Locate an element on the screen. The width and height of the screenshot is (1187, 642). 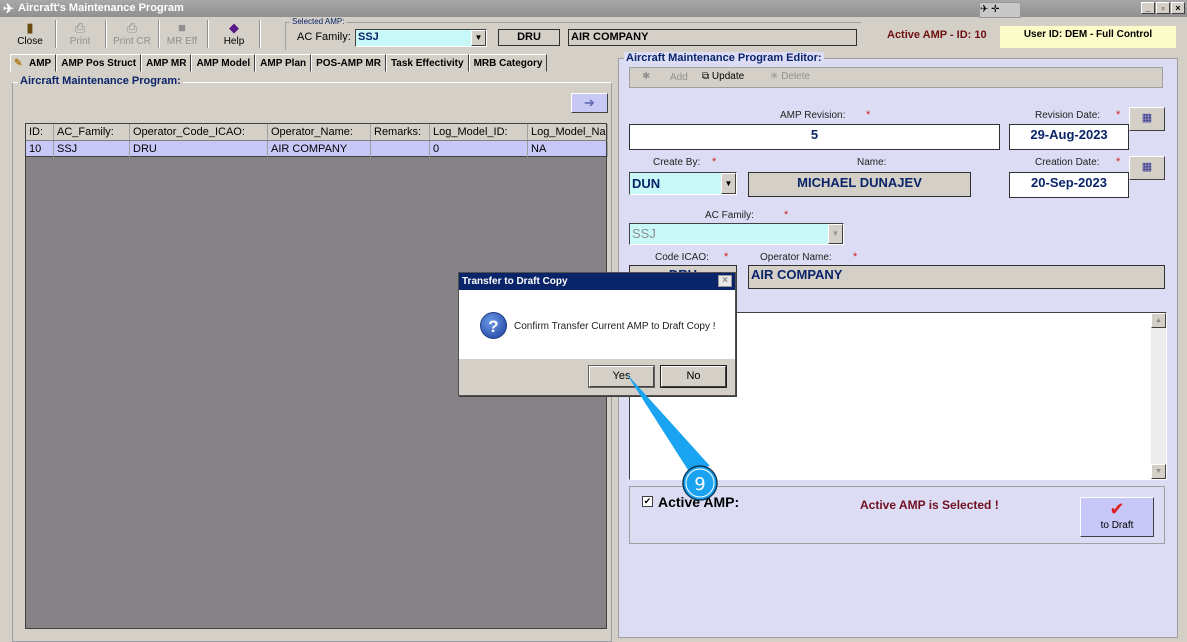
callout-number: 9 is located at coordinates (699, 484).